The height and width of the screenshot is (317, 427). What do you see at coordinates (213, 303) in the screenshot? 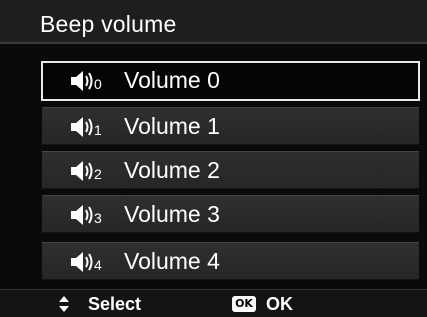
I see `button-hint-bar: Select OK OK` at bounding box center [213, 303].